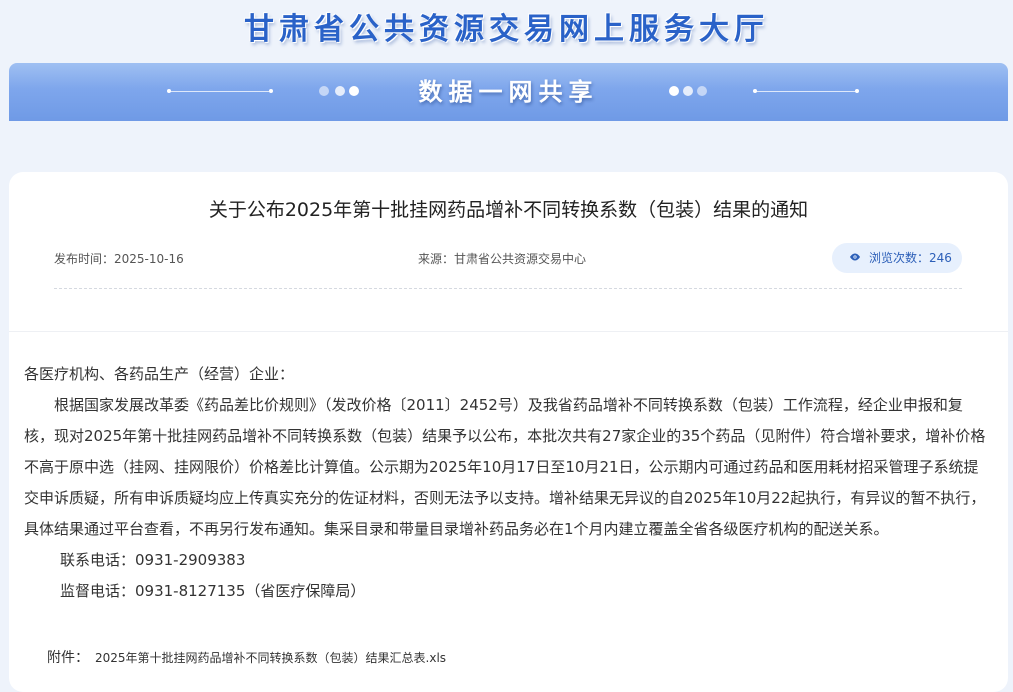  I want to click on site-title: 甘肃省公共资源交易网上服务大厅, so click(506, 29).